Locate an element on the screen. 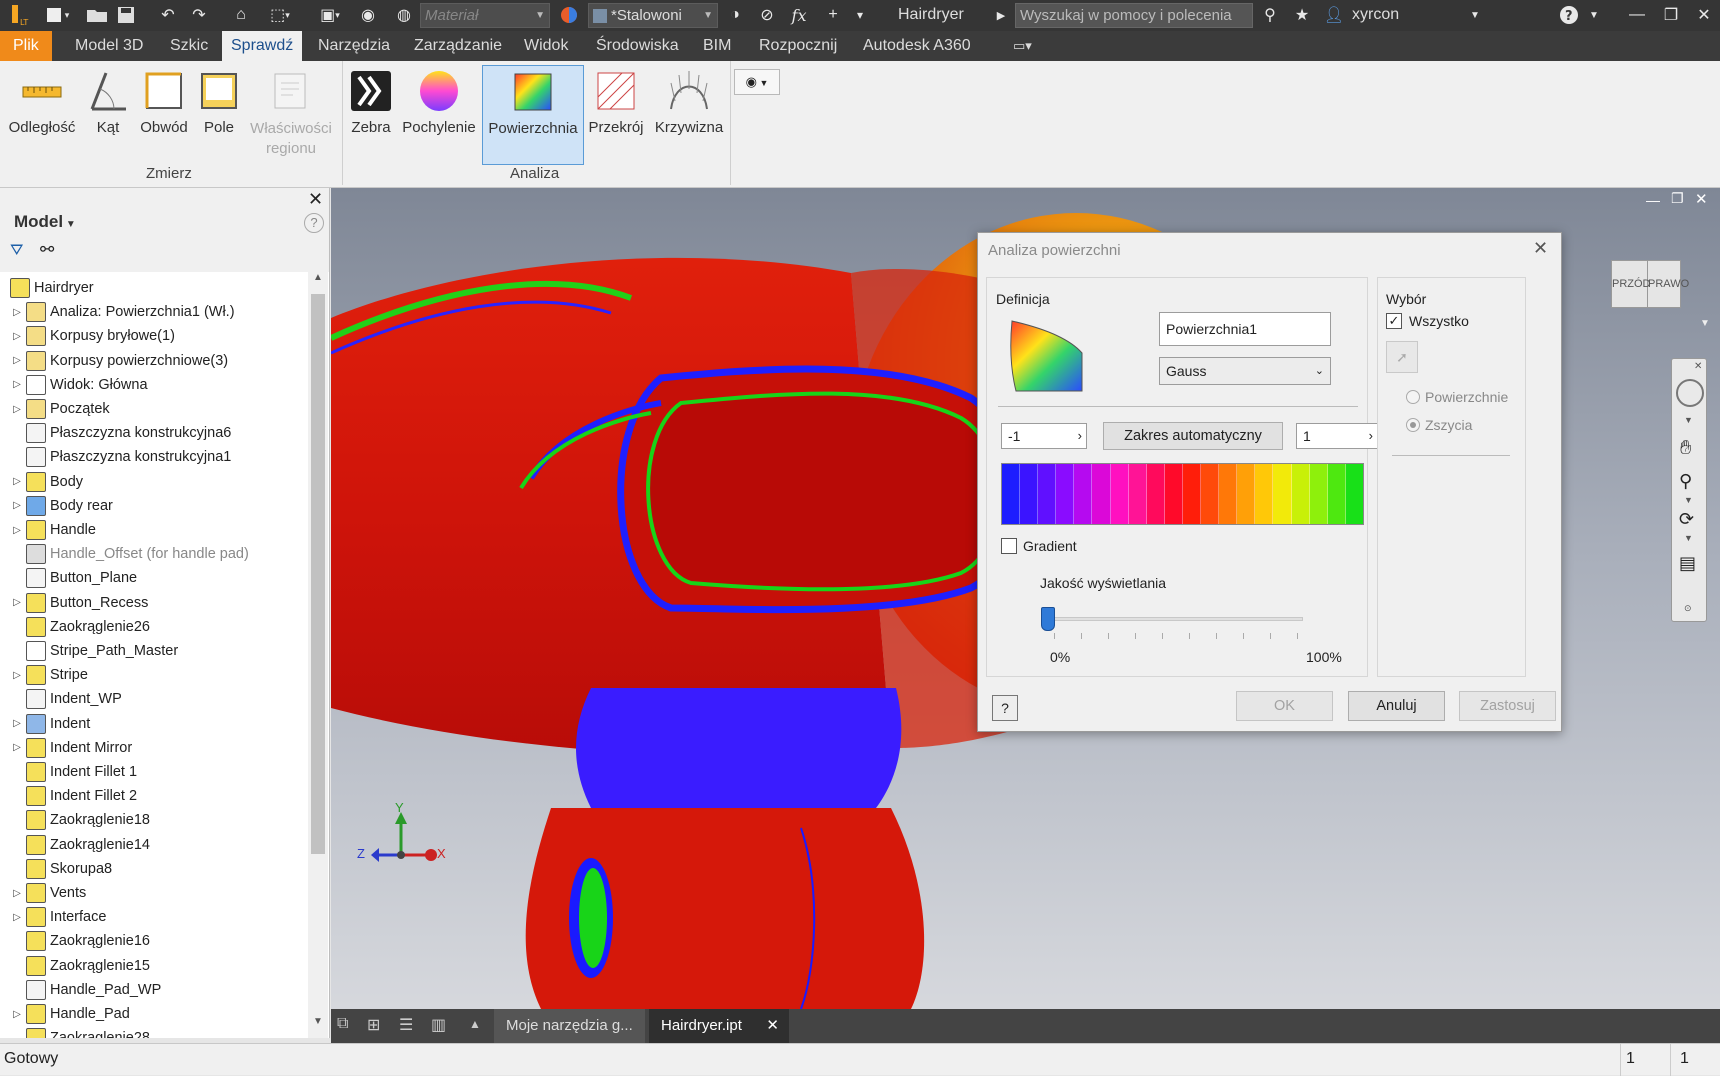 The image size is (1720, 1076). viewcube-front-face: PRZÓD is located at coordinates (1631, 284).